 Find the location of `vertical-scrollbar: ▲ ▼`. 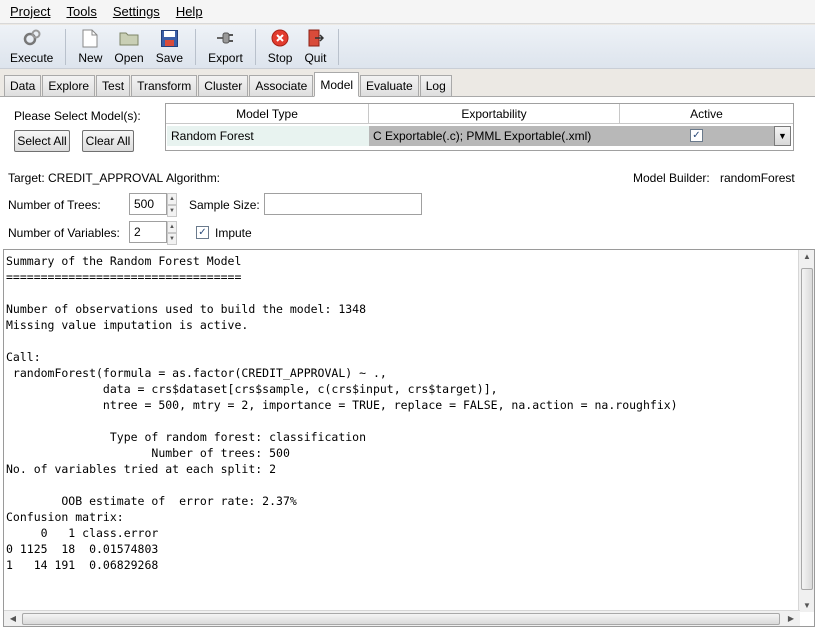

vertical-scrollbar: ▲ ▼ is located at coordinates (806, 431).